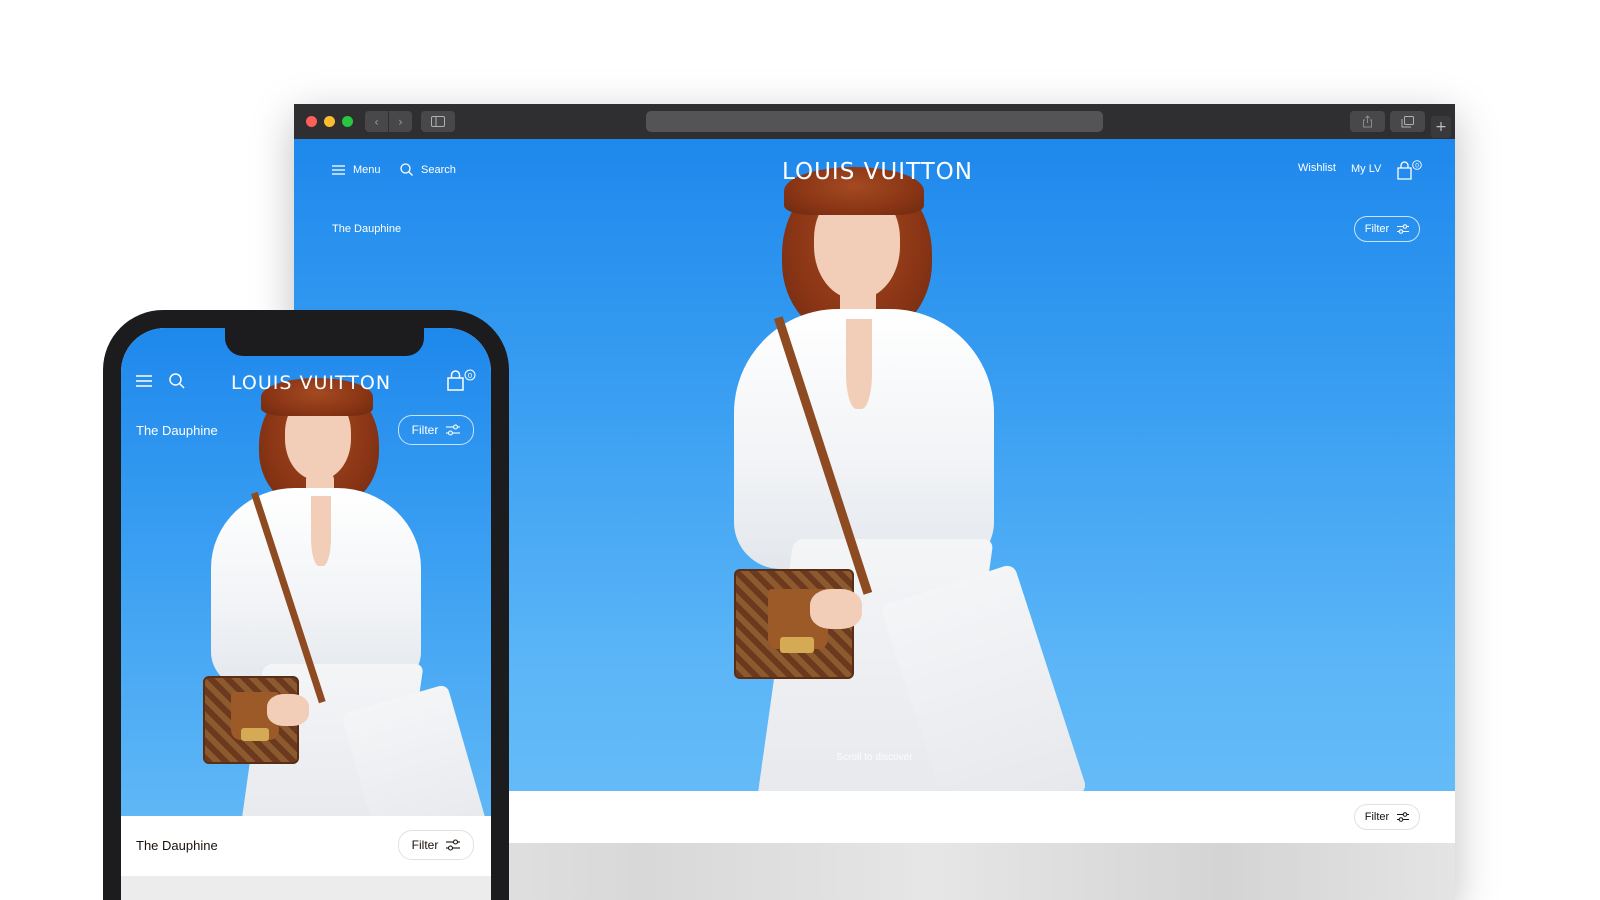 The width and height of the screenshot is (1600, 900). I want to click on mobile-cart-count: 0, so click(470, 375).